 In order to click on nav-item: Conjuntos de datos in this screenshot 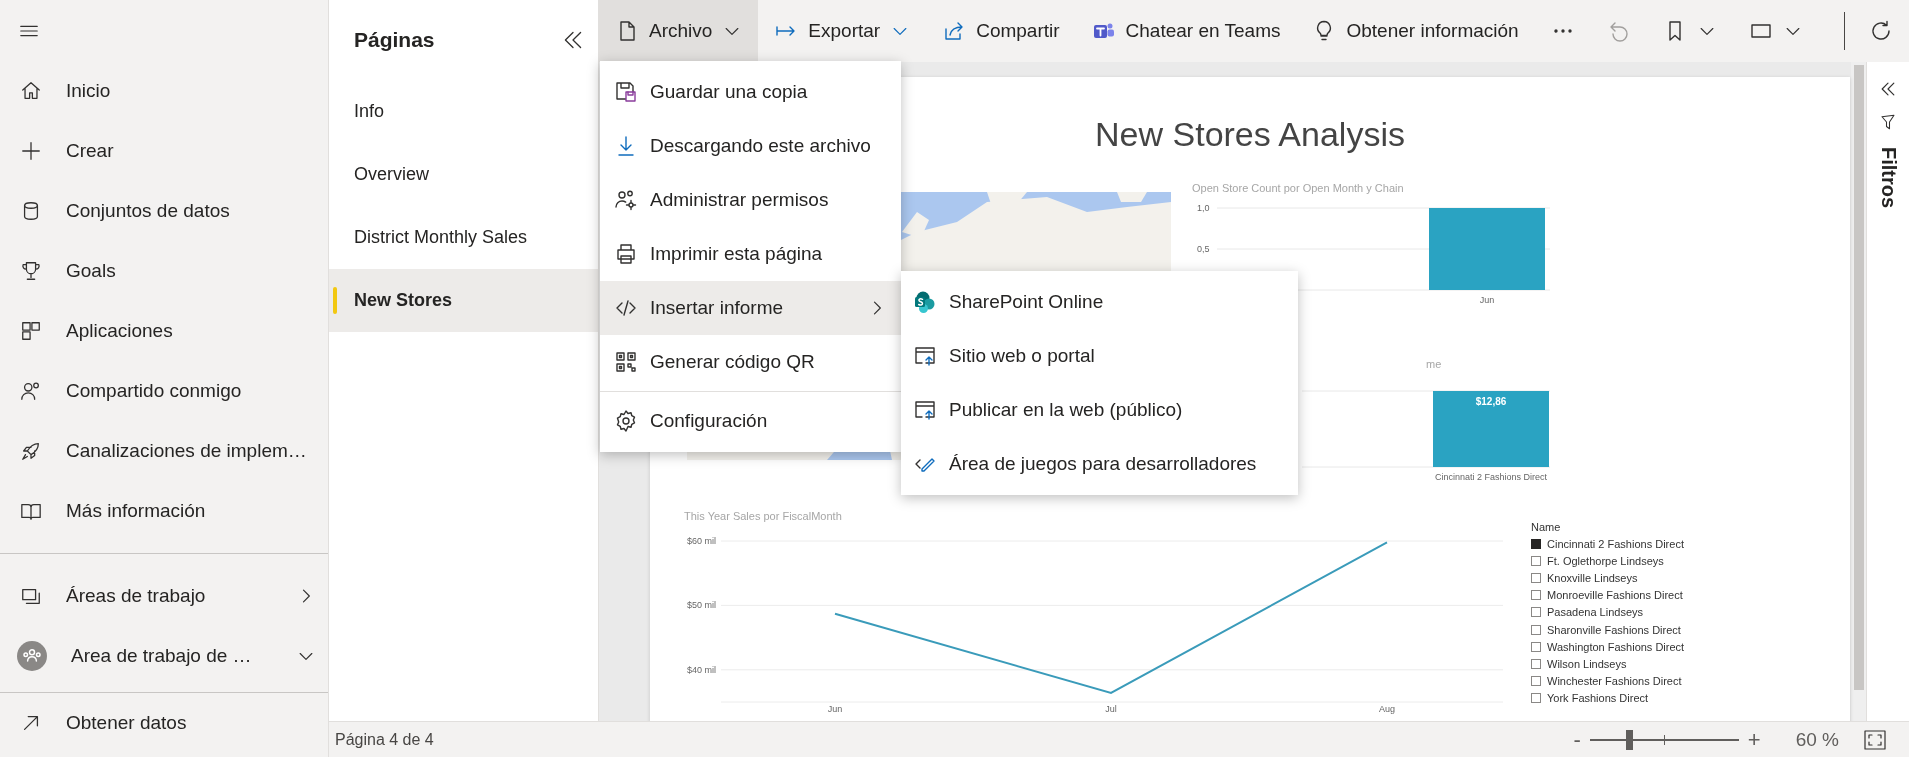, I will do `click(164, 211)`.